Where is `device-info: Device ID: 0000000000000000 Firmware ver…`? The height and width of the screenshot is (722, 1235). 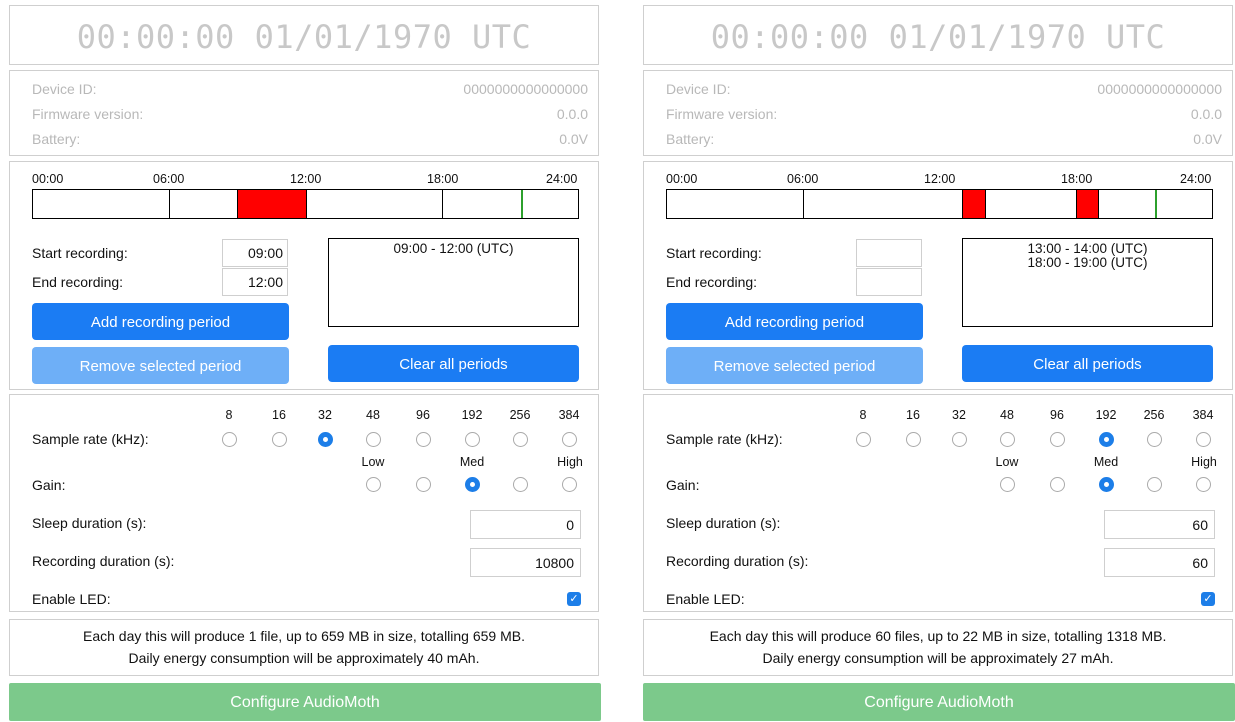 device-info: Device ID: 0000000000000000 Firmware ver… is located at coordinates (304, 113).